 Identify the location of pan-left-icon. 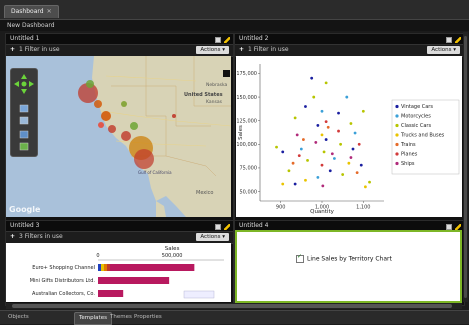
(16, 84).